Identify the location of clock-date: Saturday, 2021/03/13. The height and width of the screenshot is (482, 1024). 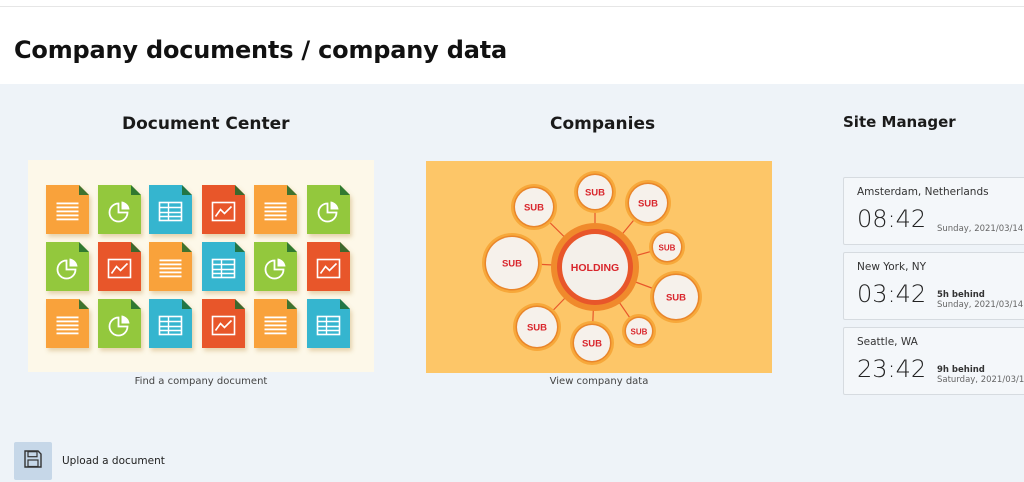
(980, 380).